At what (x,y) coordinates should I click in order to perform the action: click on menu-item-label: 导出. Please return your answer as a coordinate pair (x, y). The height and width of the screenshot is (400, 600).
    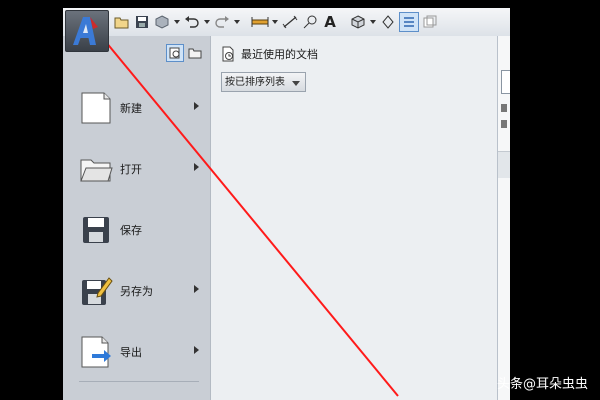
    Looking at the image, I should click on (131, 352).